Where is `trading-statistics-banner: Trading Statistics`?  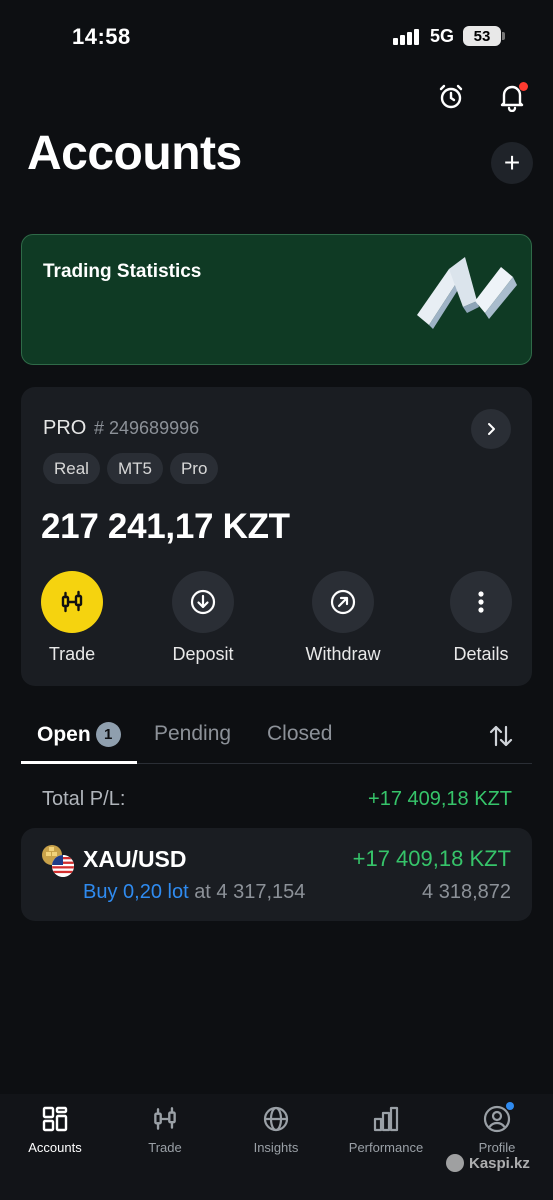 trading-statistics-banner: Trading Statistics is located at coordinates (276, 299).